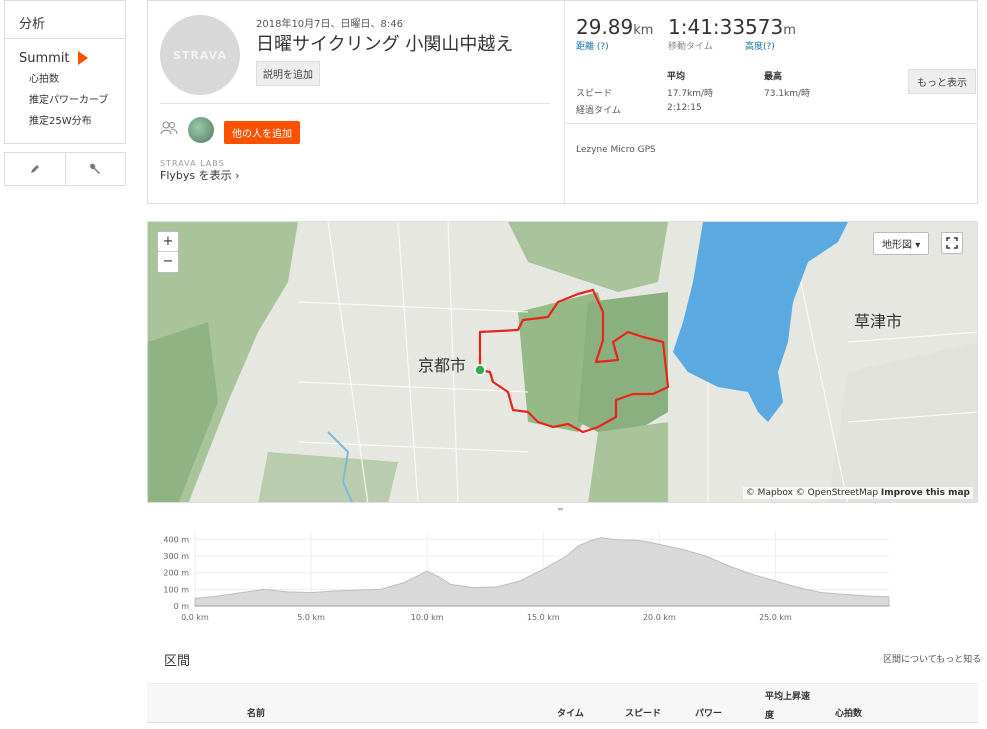  I want to click on sidebar: 分析 Summit 心拍数 推定パワーカーブ 推定25W分布, so click(65, 72).